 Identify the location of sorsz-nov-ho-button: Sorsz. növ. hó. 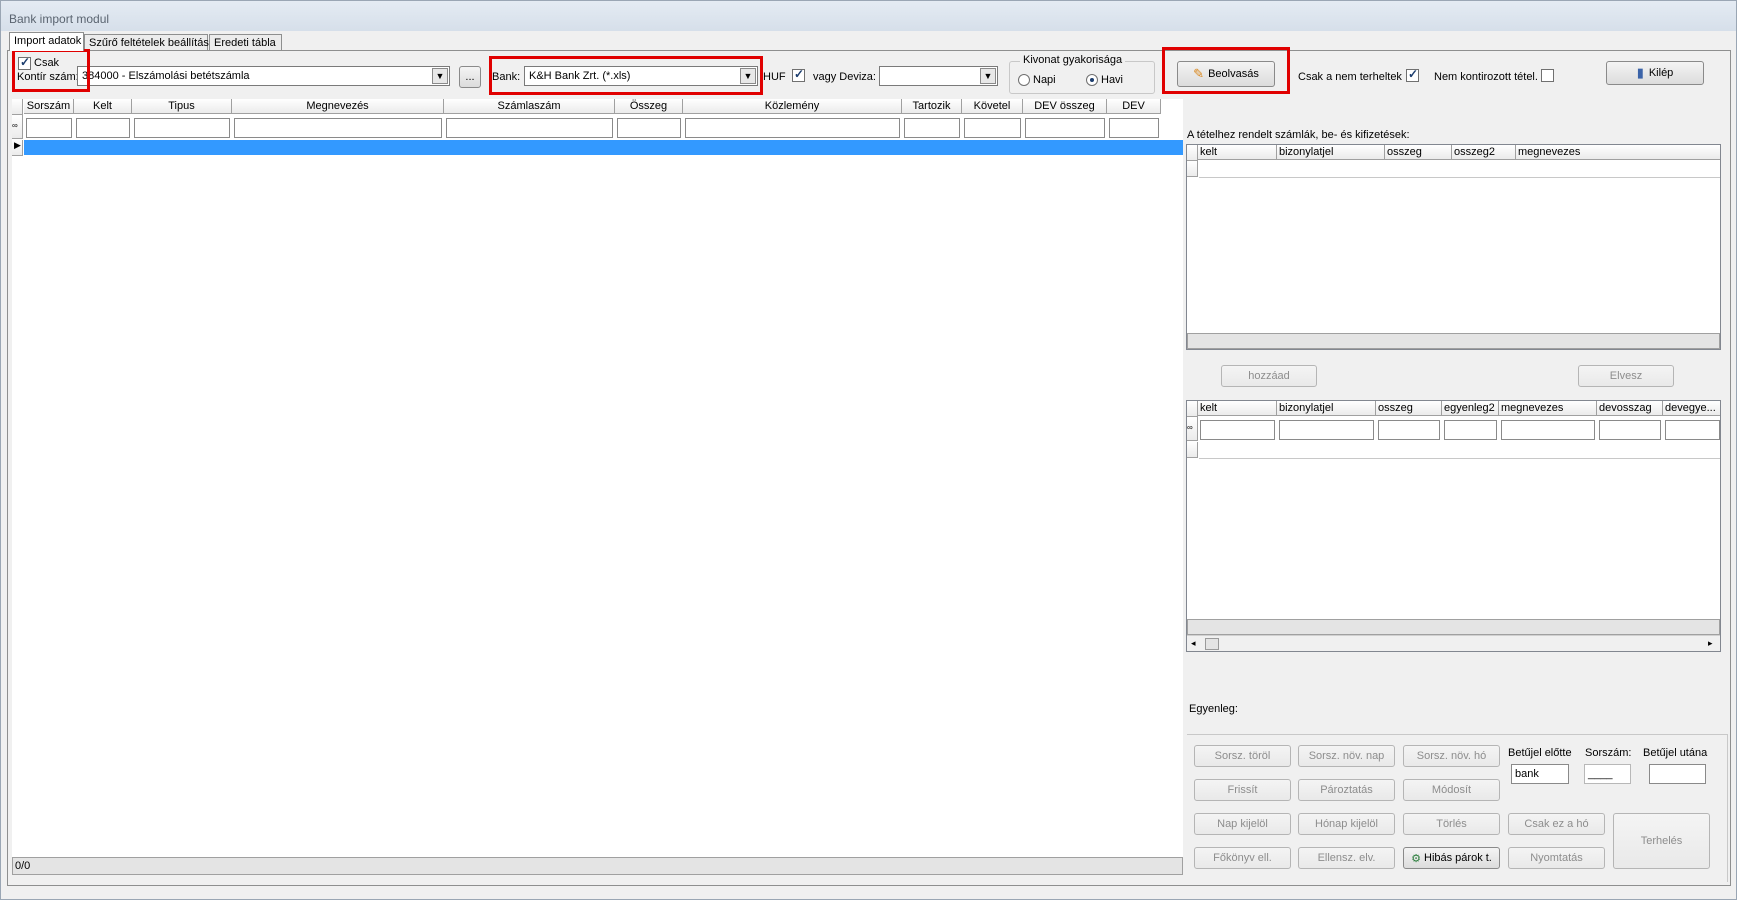
(1451, 756).